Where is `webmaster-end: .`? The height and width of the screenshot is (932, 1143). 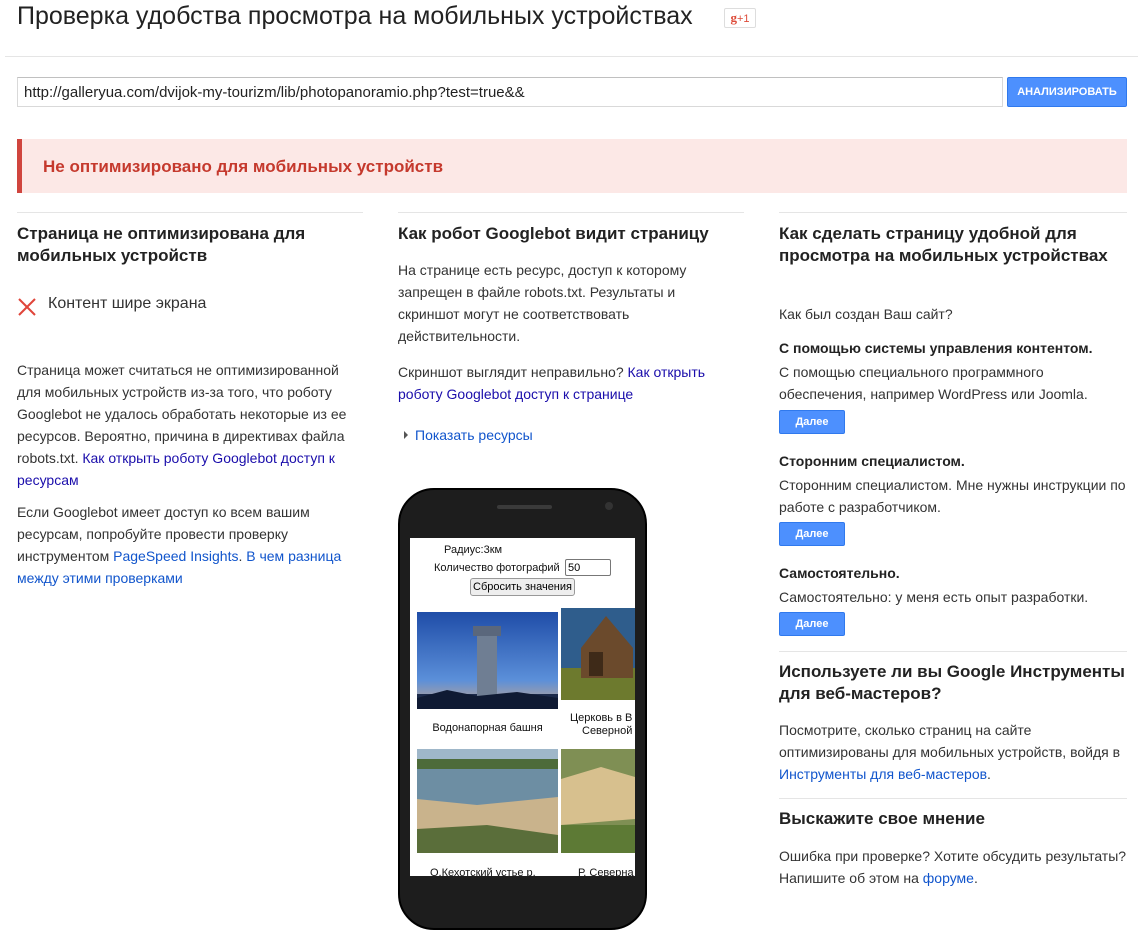
webmaster-end: . is located at coordinates (989, 774).